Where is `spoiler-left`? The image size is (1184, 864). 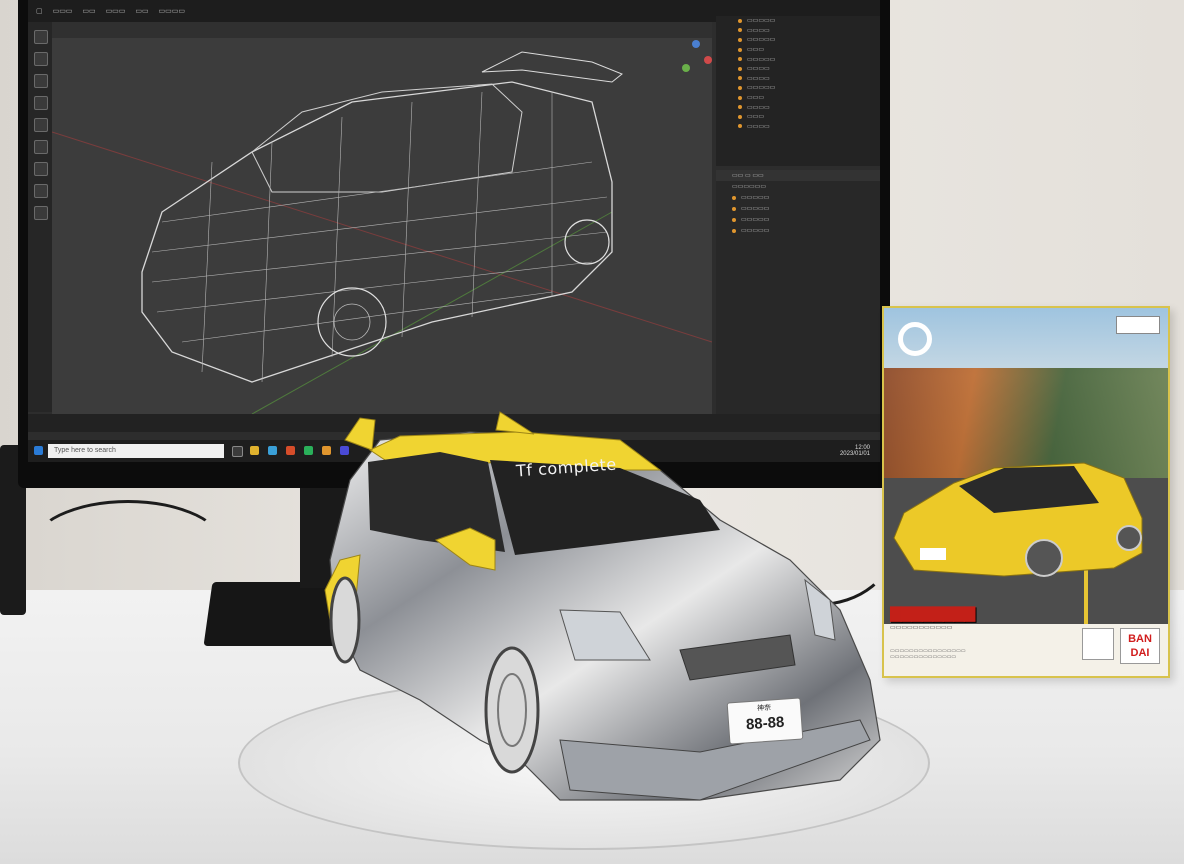 spoiler-left is located at coordinates (360, 434).